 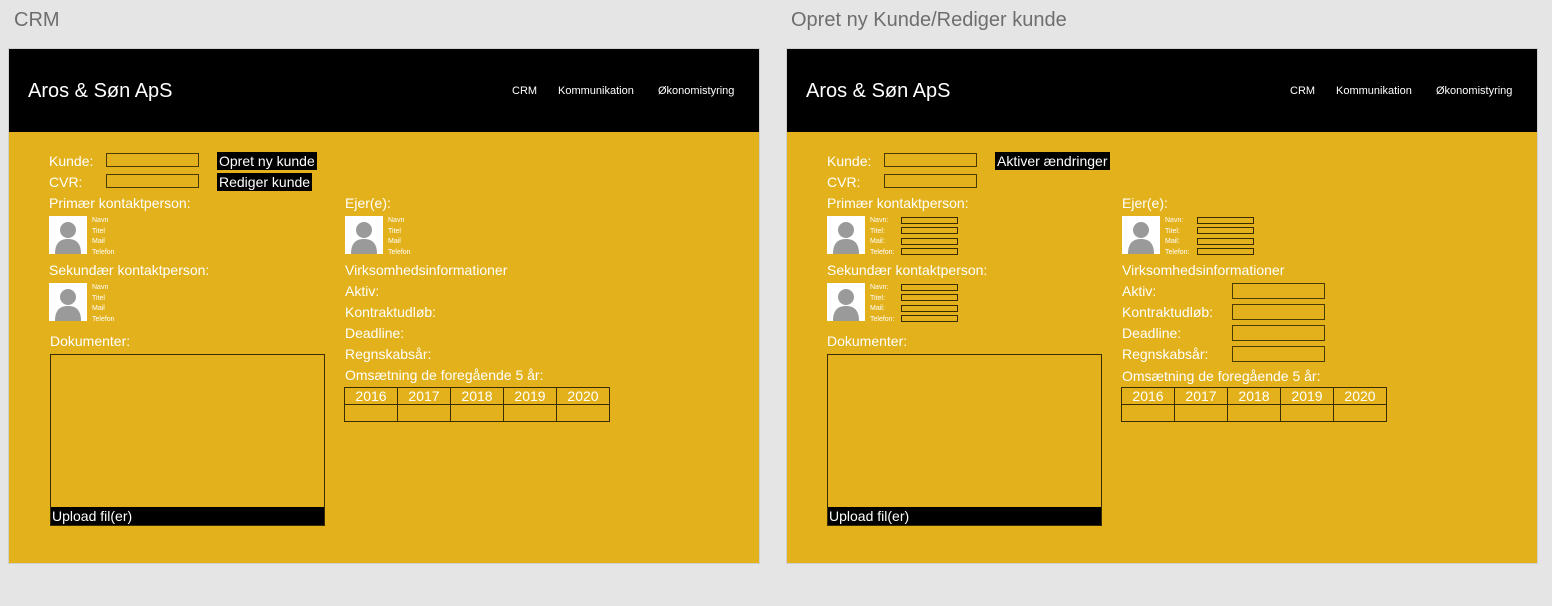 What do you see at coordinates (396, 220) in the screenshot?
I see `owner-name-label: Navn` at bounding box center [396, 220].